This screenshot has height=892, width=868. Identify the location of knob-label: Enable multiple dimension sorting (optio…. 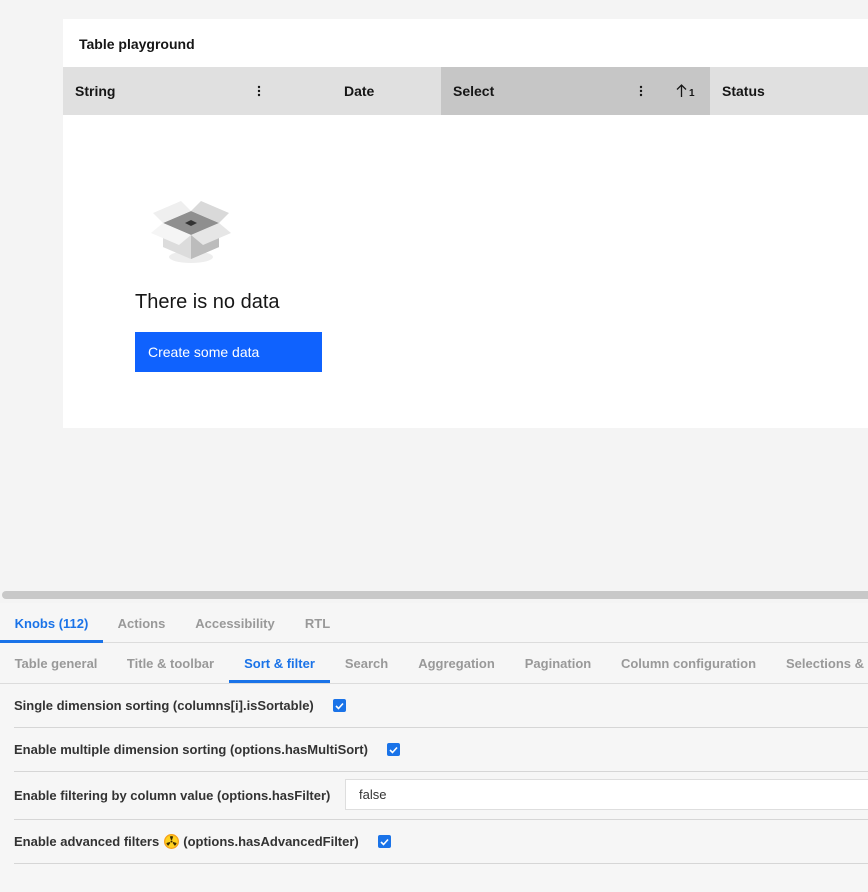
(191, 749).